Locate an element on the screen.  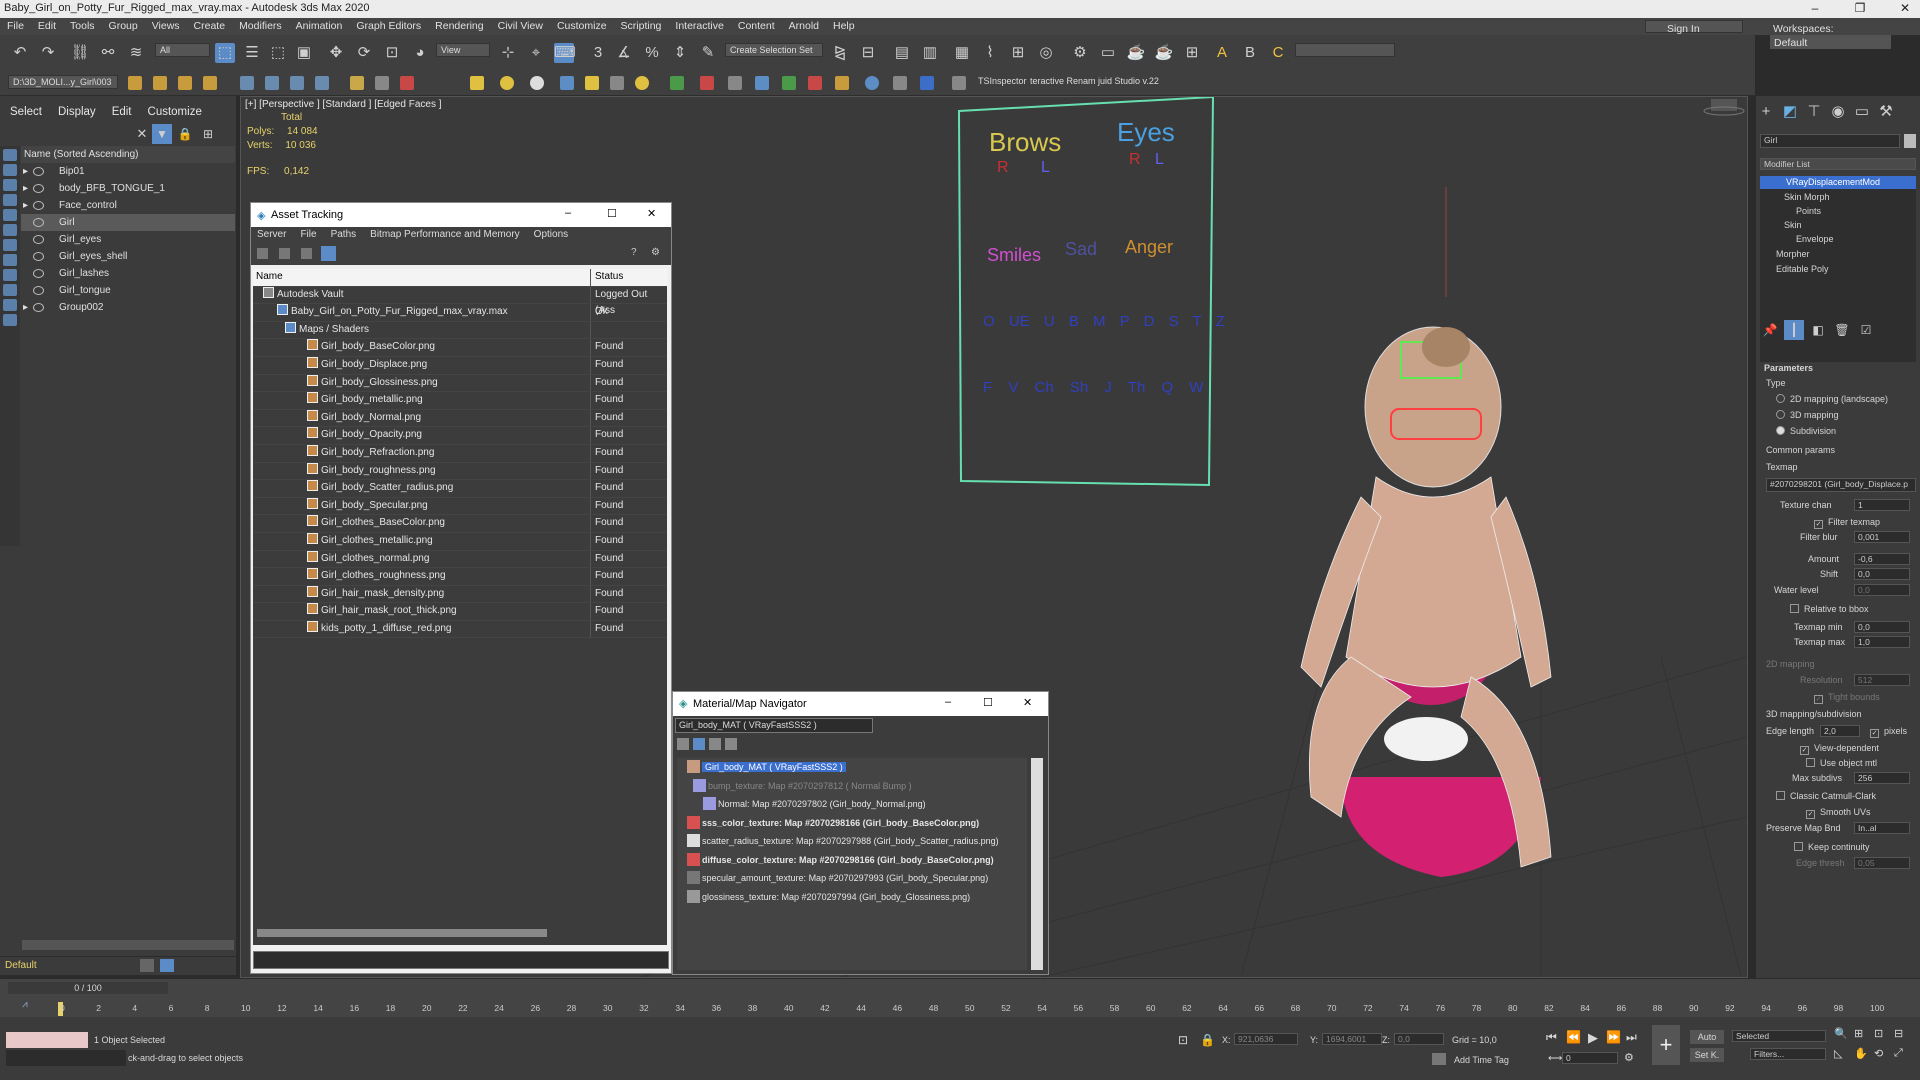
layer-settings-icon is located at coordinates (167, 965).